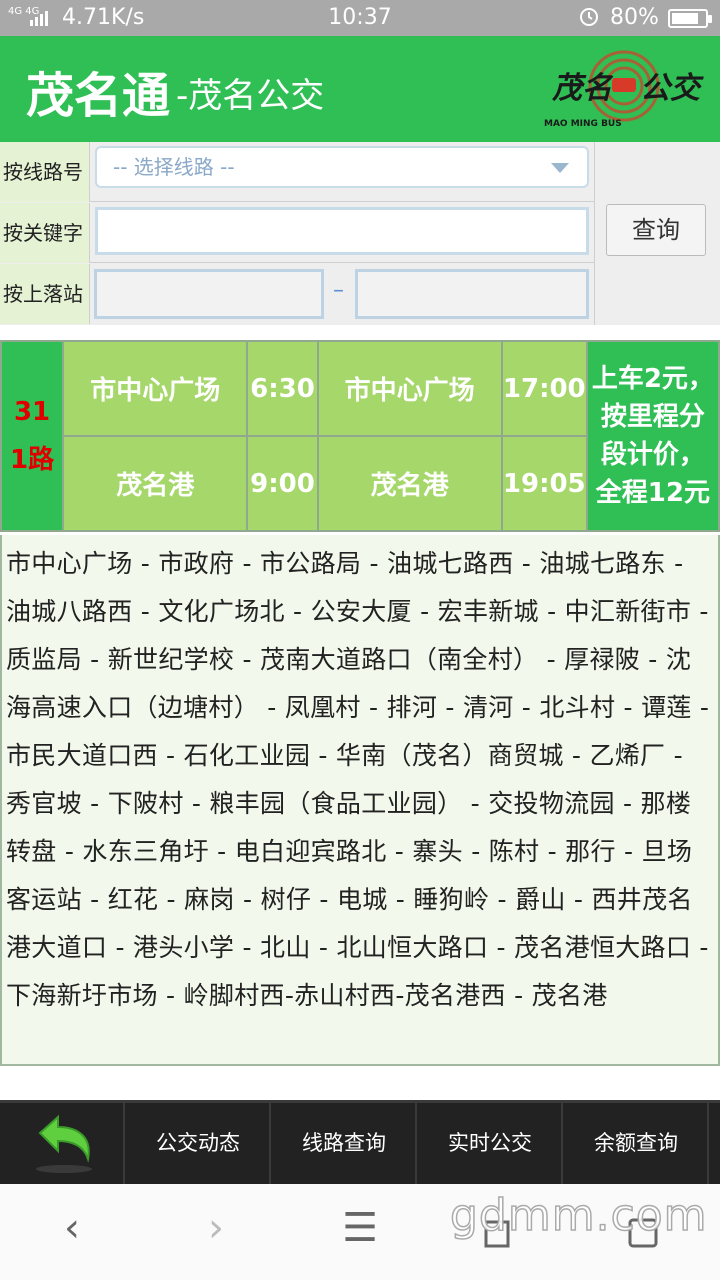 The height and width of the screenshot is (1280, 720). What do you see at coordinates (582, 88) in the screenshot?
I see `logo-text-left: 茂名` at bounding box center [582, 88].